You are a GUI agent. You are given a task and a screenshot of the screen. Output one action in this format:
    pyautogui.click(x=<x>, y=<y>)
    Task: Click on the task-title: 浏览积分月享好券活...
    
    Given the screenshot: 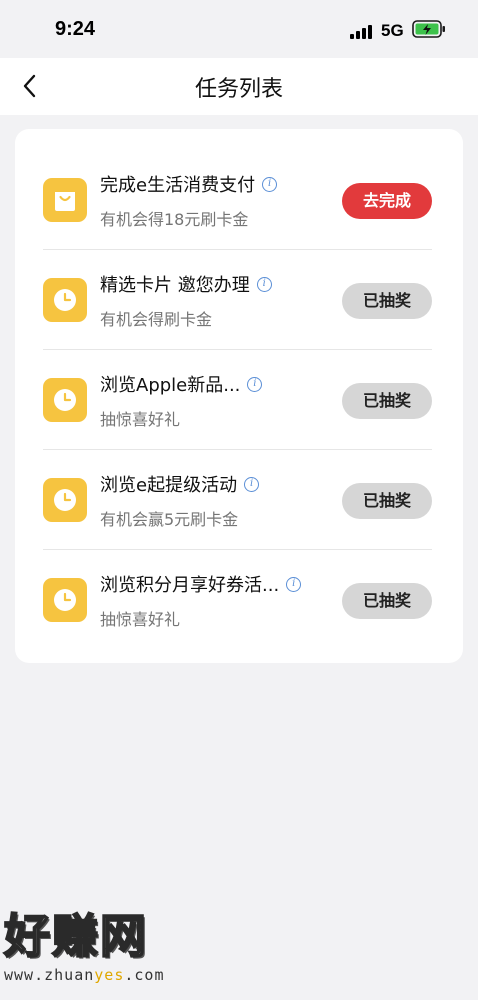 What is the action you would take?
    pyautogui.click(x=190, y=585)
    